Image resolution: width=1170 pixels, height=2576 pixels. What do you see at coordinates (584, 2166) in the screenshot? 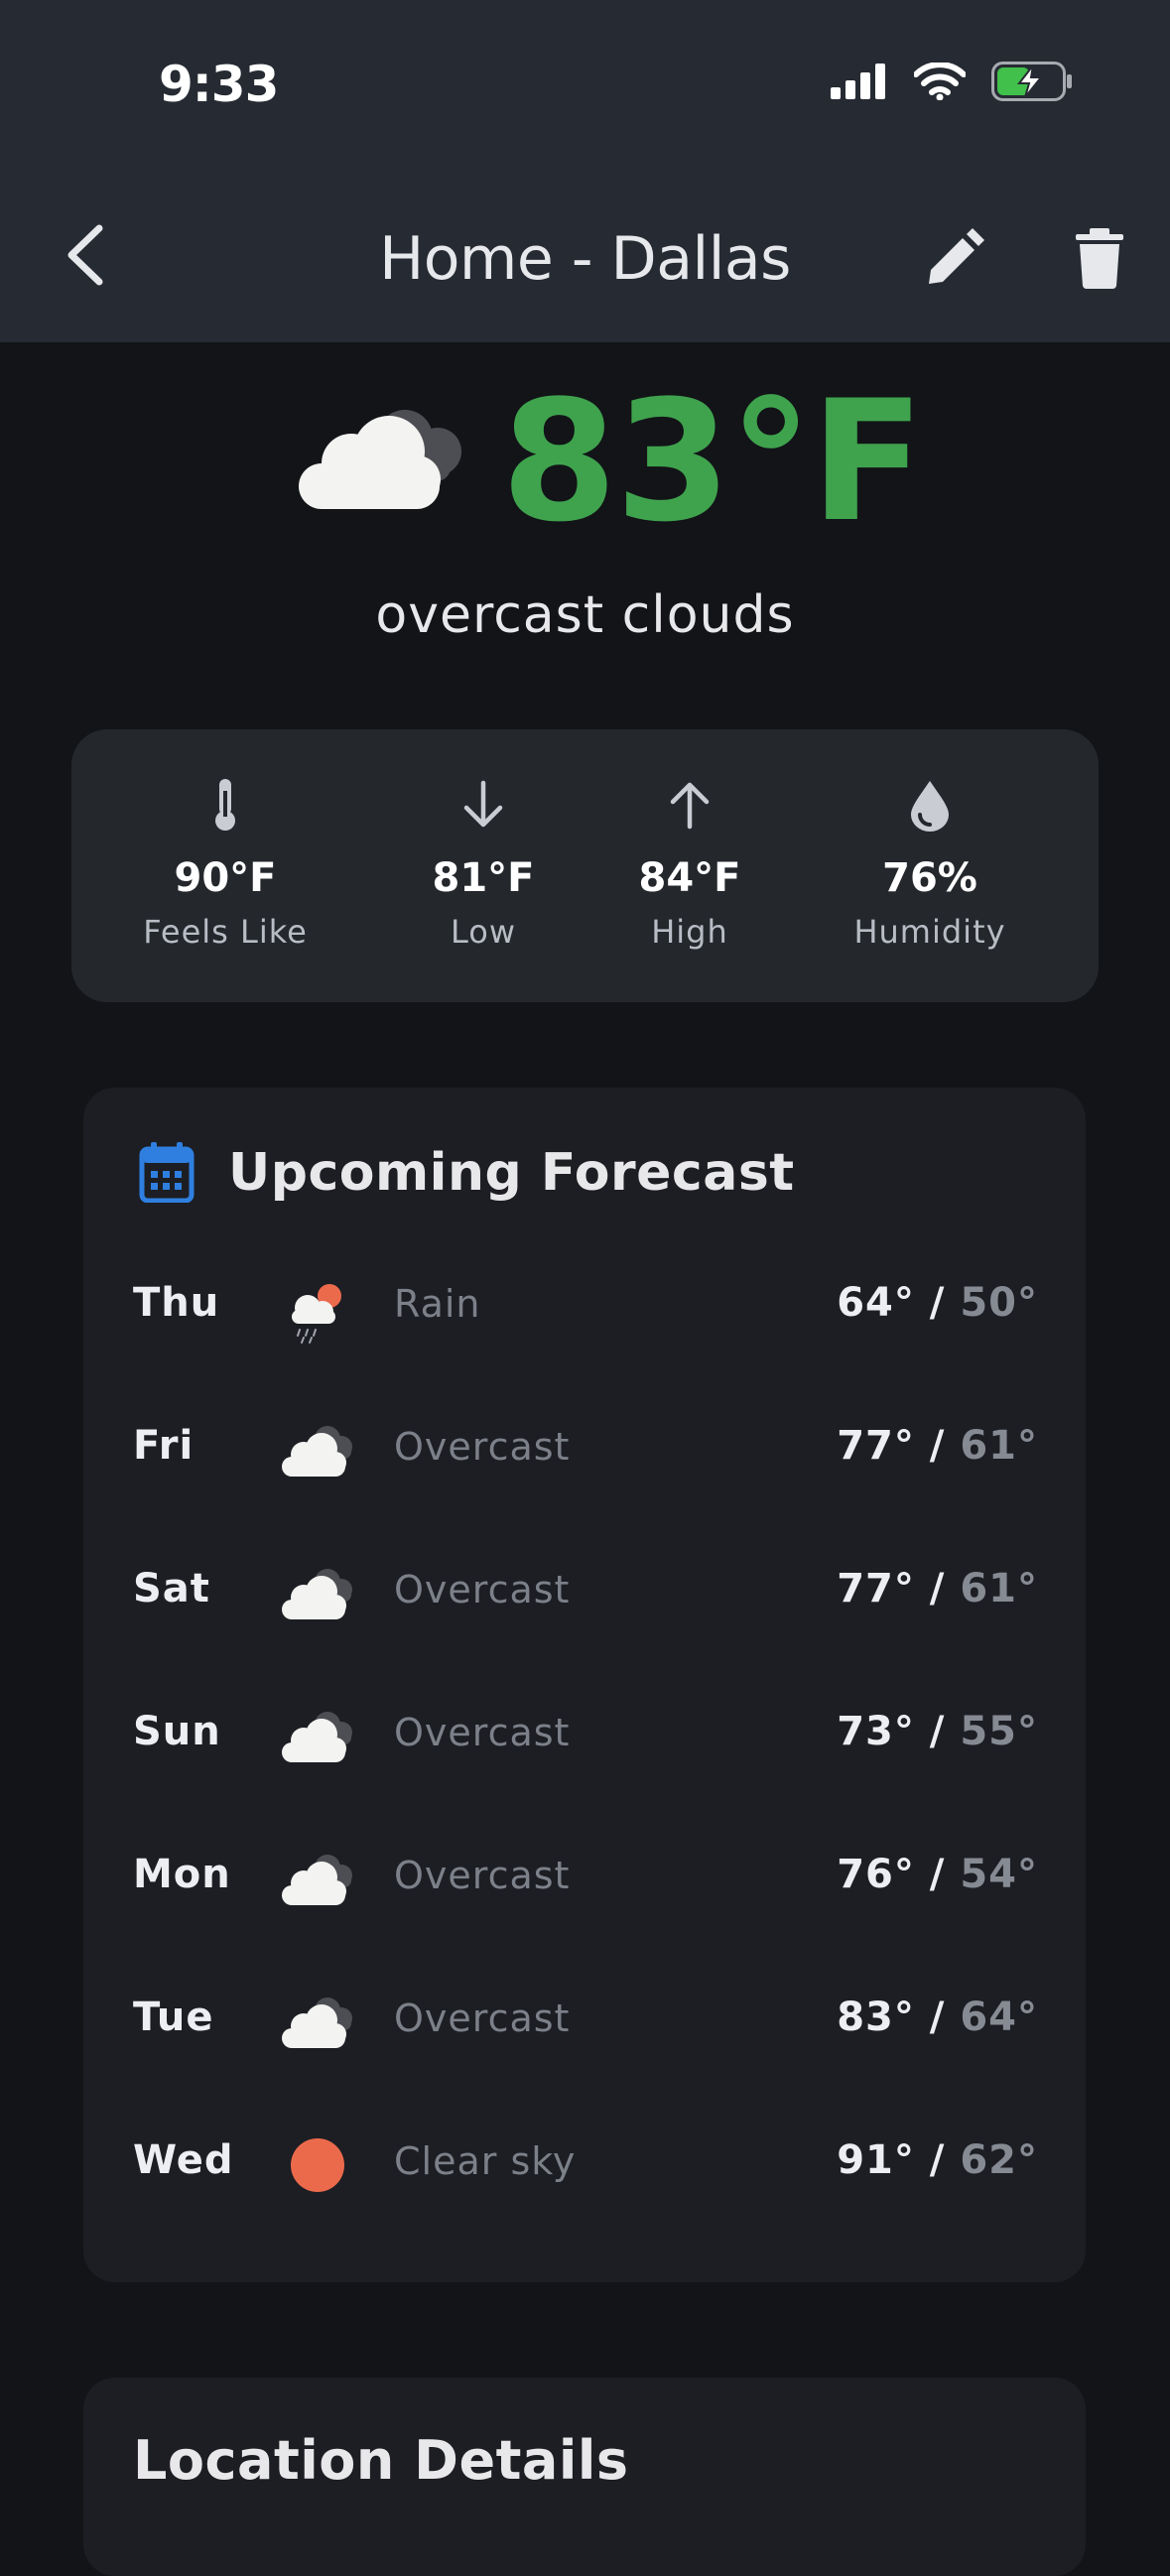
I see `forecast-row: Wed Clear sky 91° / 62°` at bounding box center [584, 2166].